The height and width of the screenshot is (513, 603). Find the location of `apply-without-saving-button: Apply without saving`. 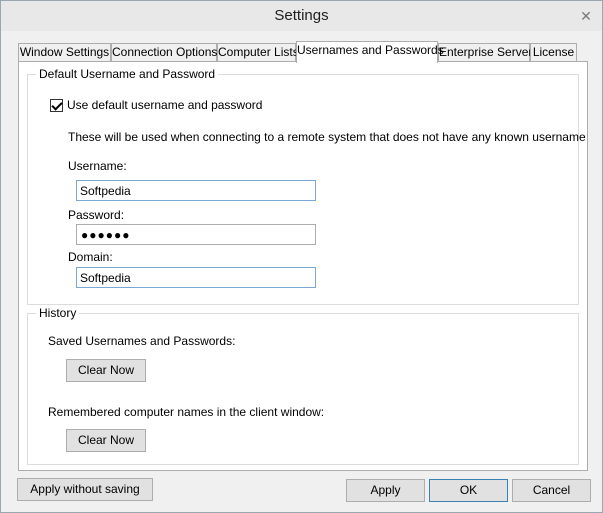

apply-without-saving-button: Apply without saving is located at coordinates (85, 489).